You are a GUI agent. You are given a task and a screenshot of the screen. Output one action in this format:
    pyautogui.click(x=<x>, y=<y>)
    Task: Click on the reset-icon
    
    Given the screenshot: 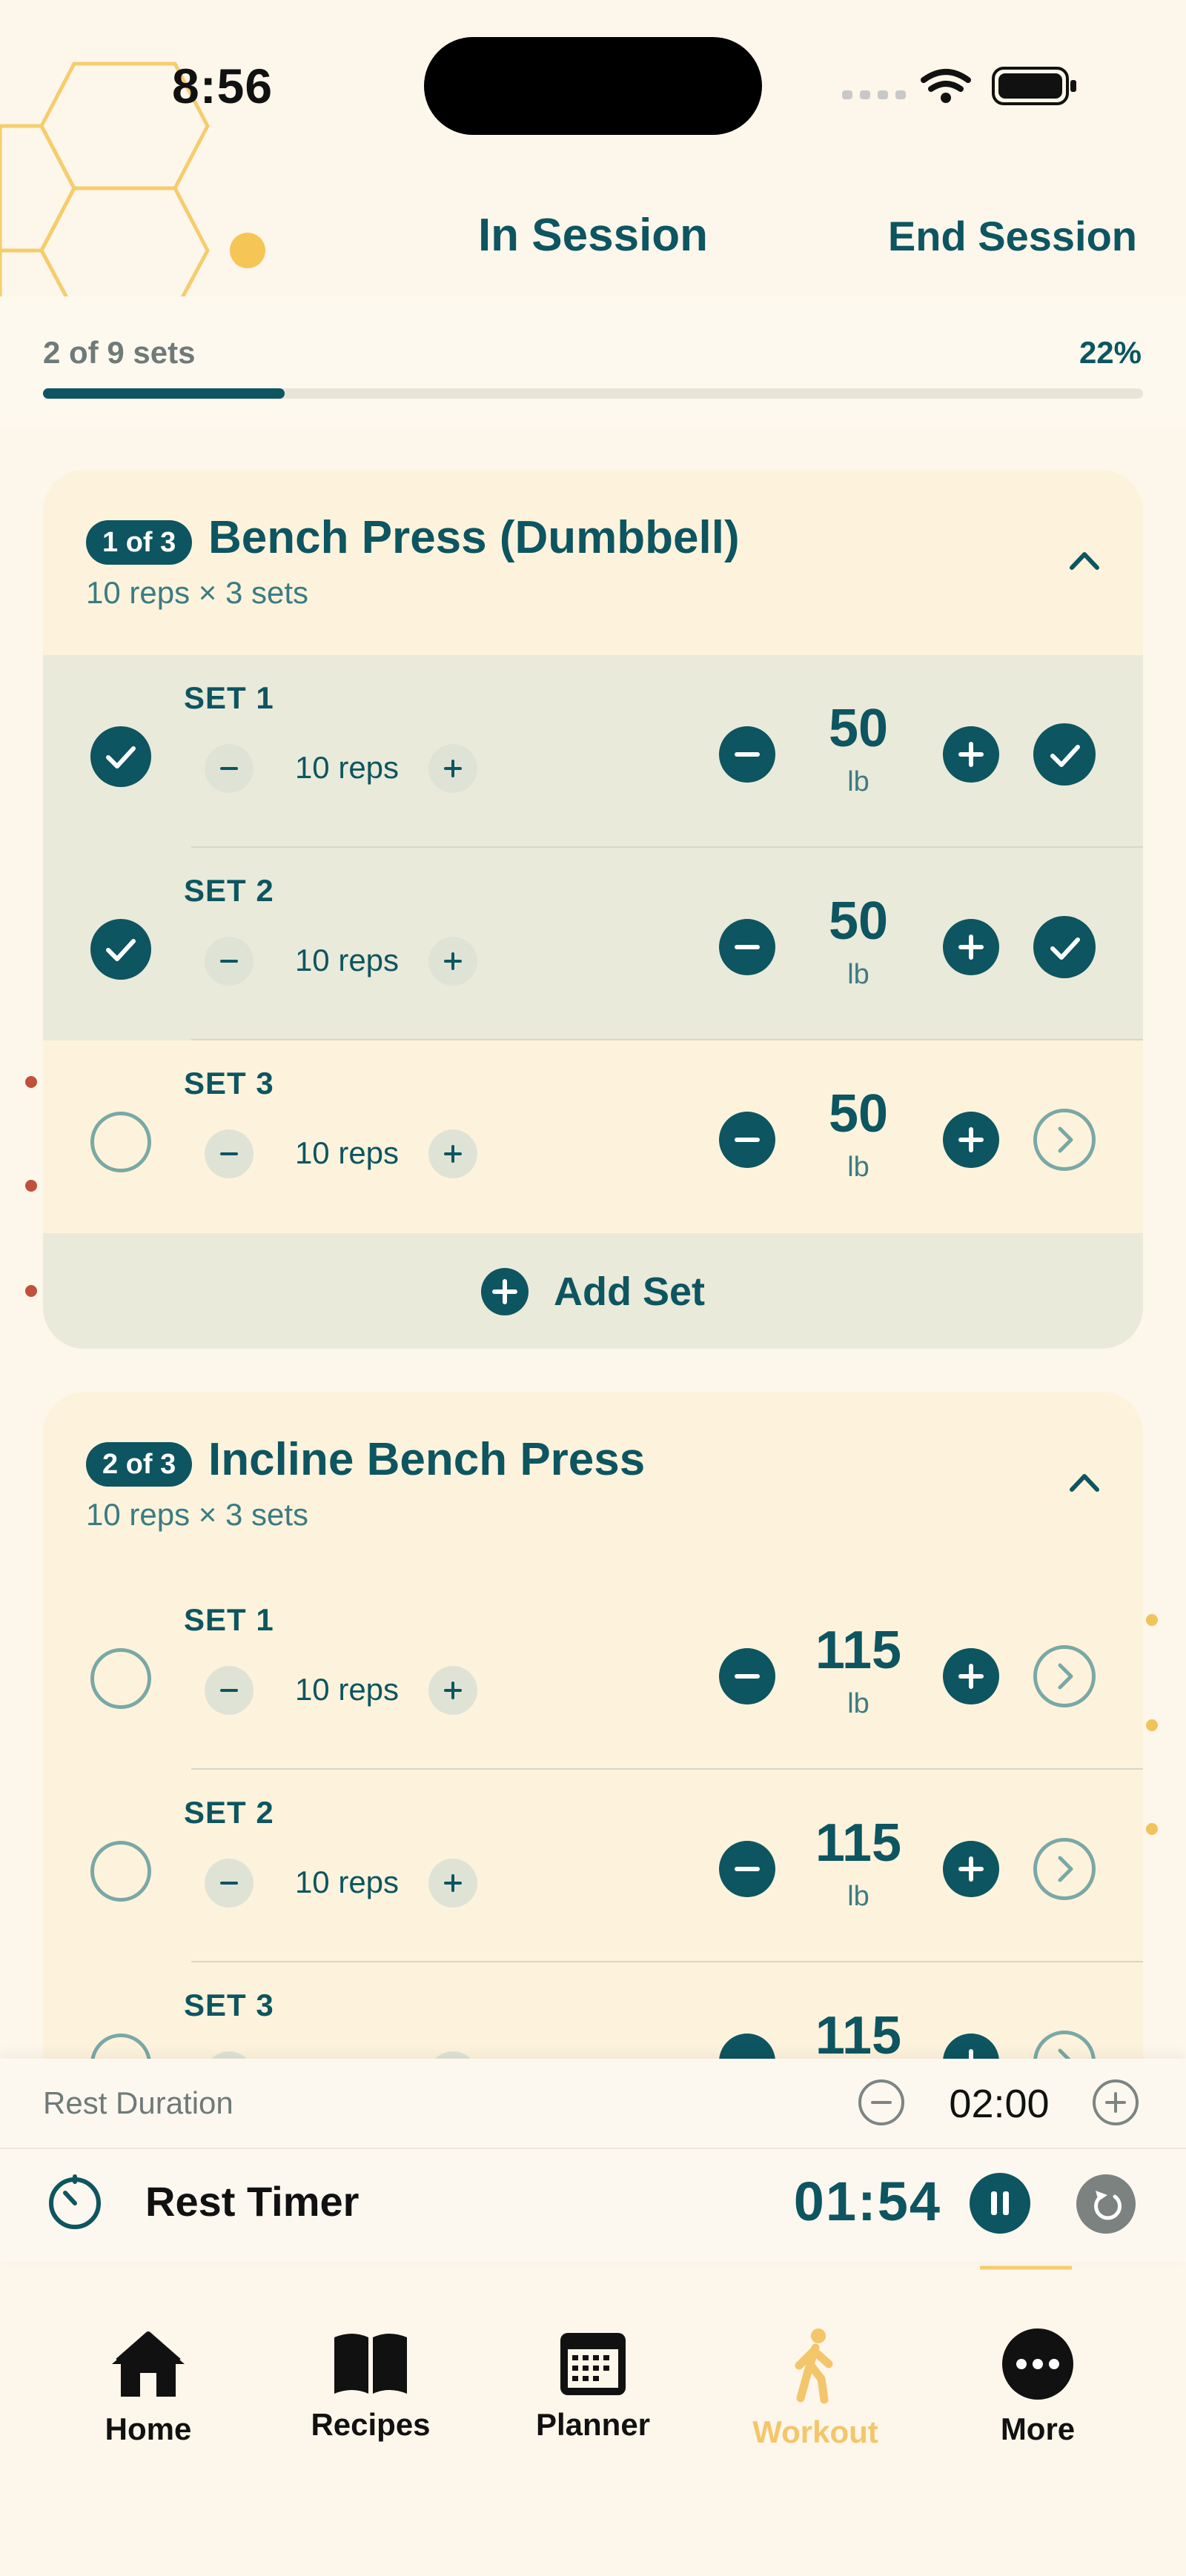 What is the action you would take?
    pyautogui.click(x=1108, y=2205)
    